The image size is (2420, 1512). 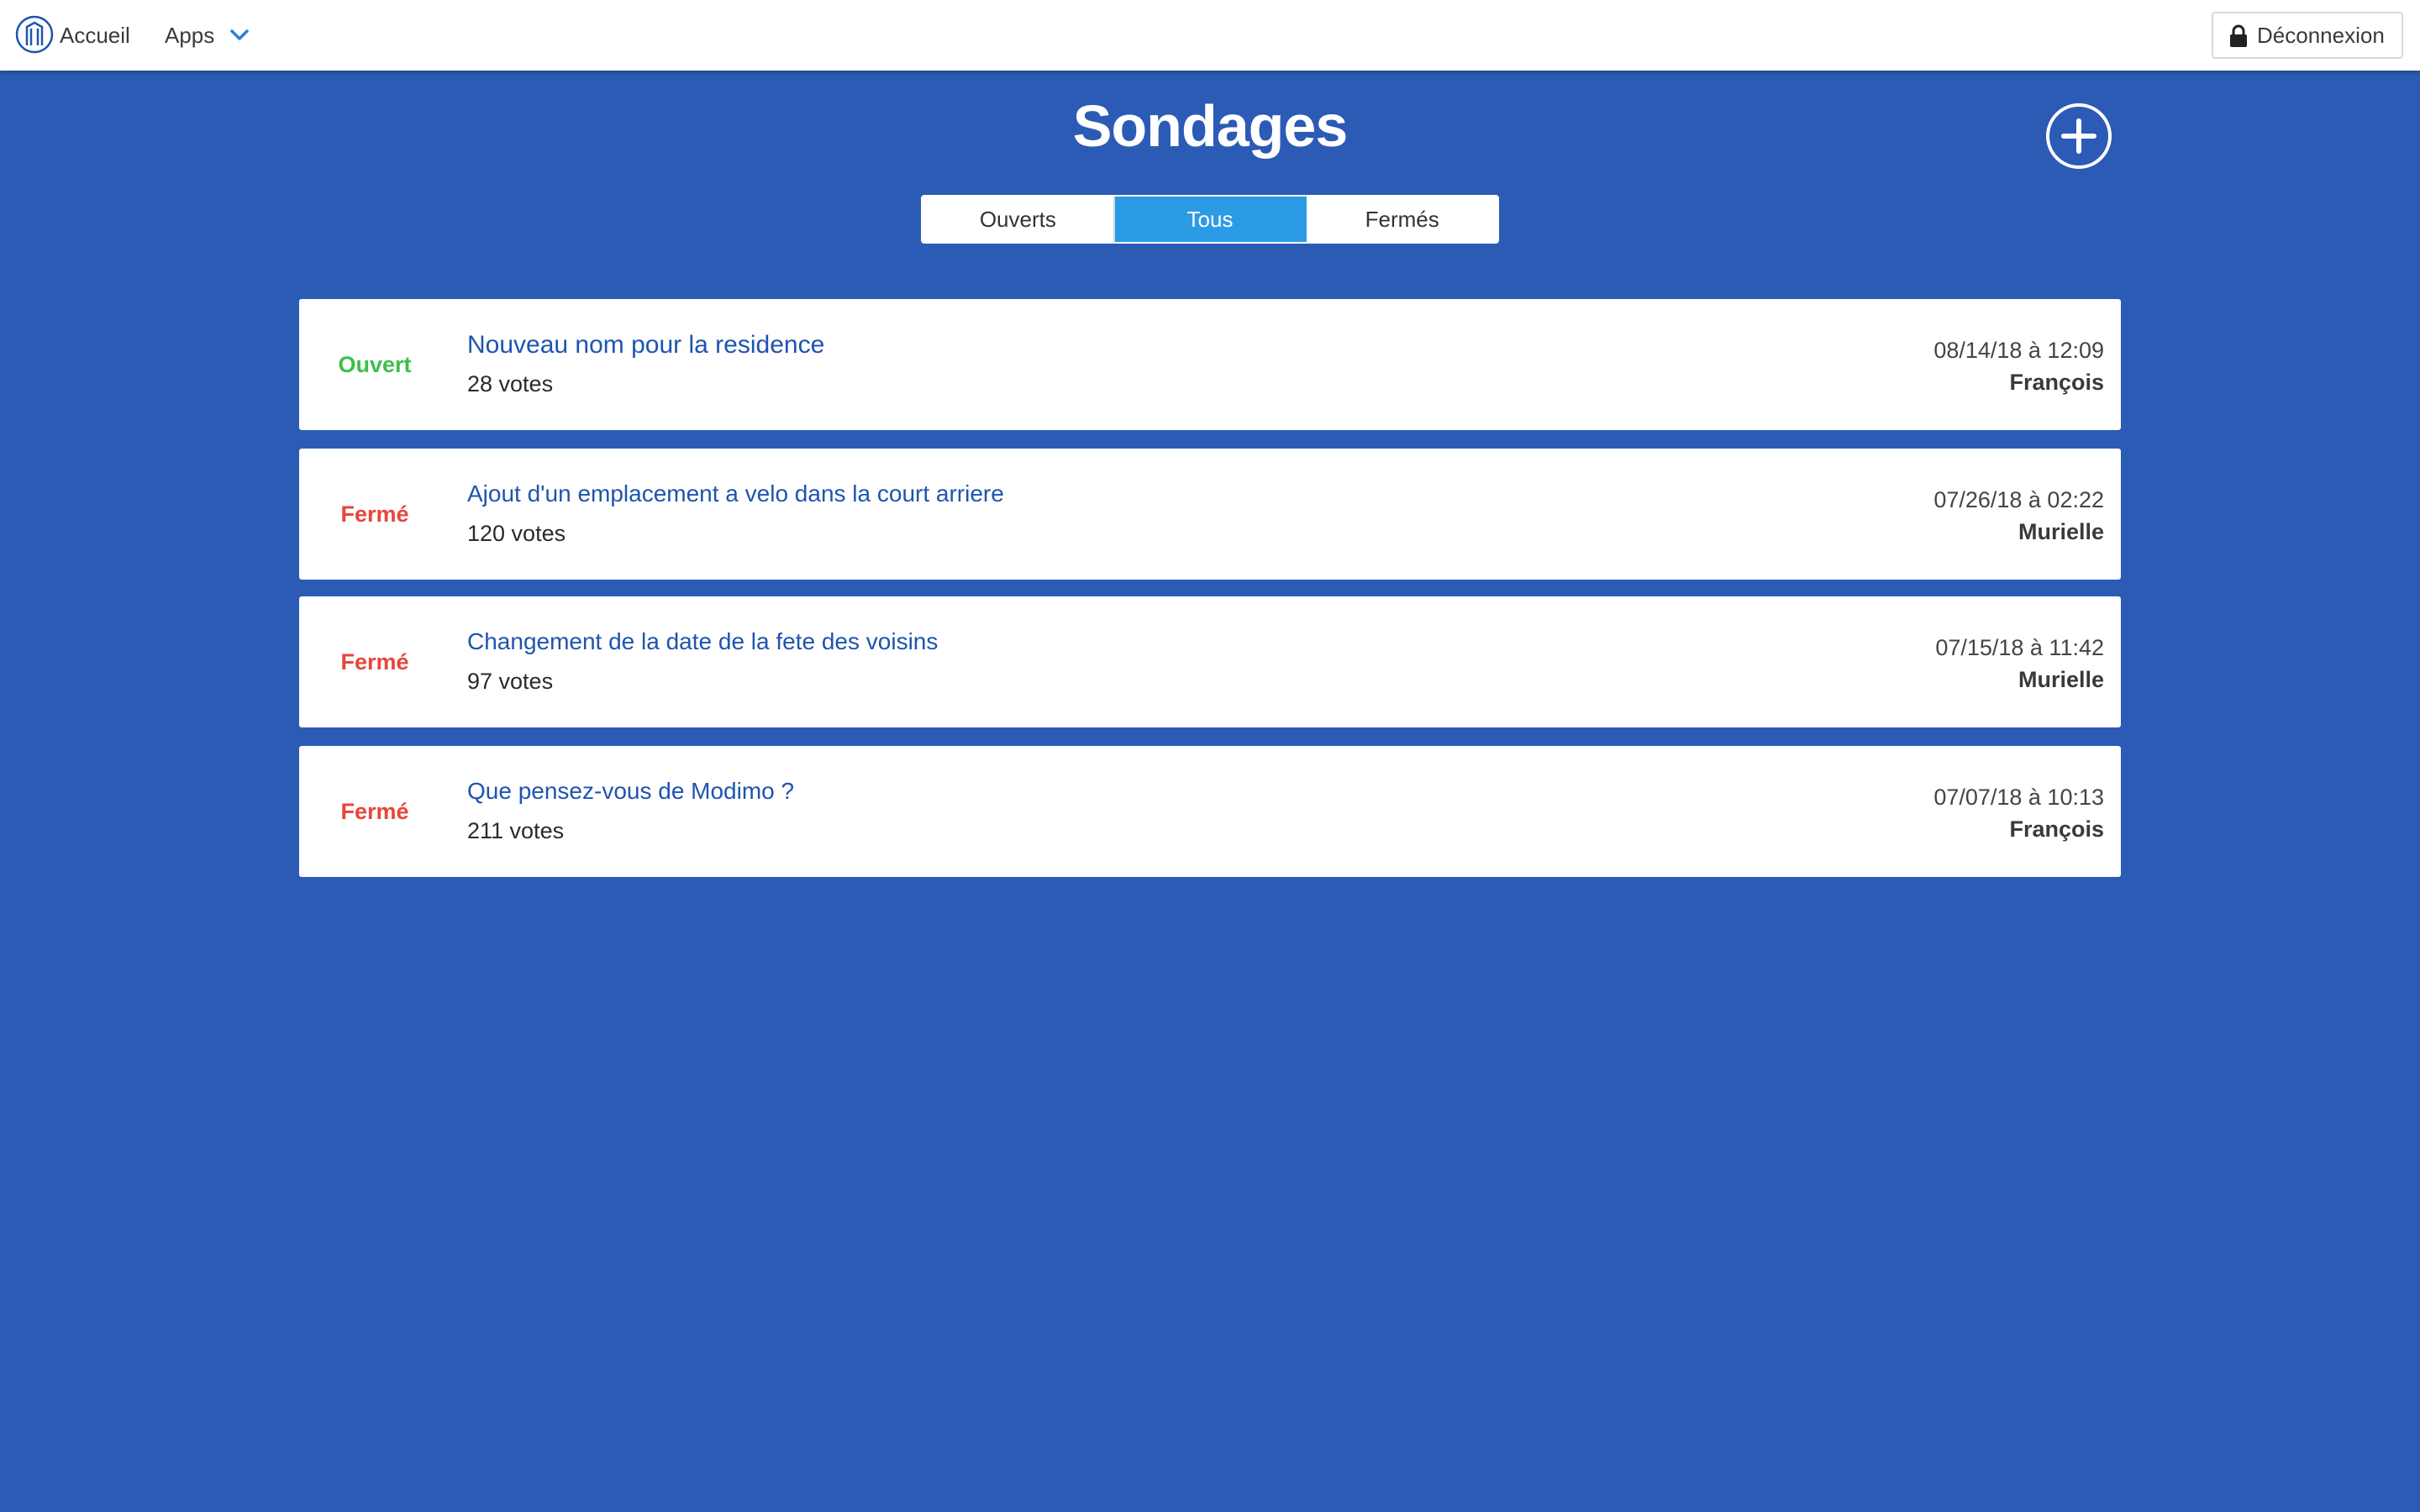 What do you see at coordinates (645, 345) in the screenshot?
I see `poll-title-link: Nouveau nom pour la residence` at bounding box center [645, 345].